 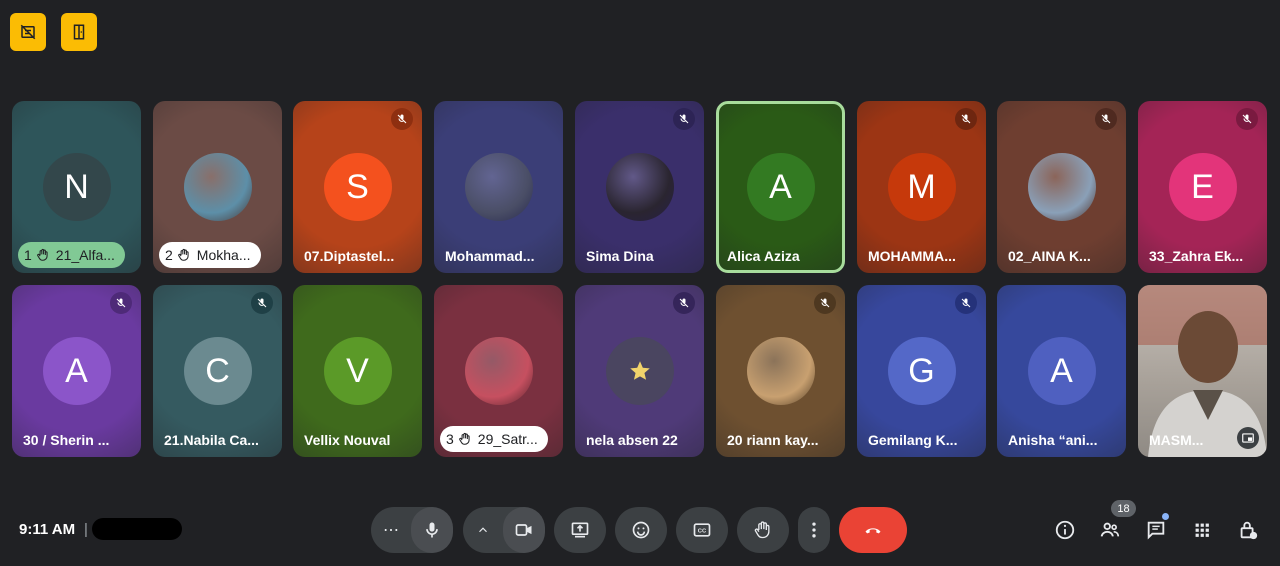 What do you see at coordinates (639, 371) in the screenshot?
I see `participant-tile: nela absen 22` at bounding box center [639, 371].